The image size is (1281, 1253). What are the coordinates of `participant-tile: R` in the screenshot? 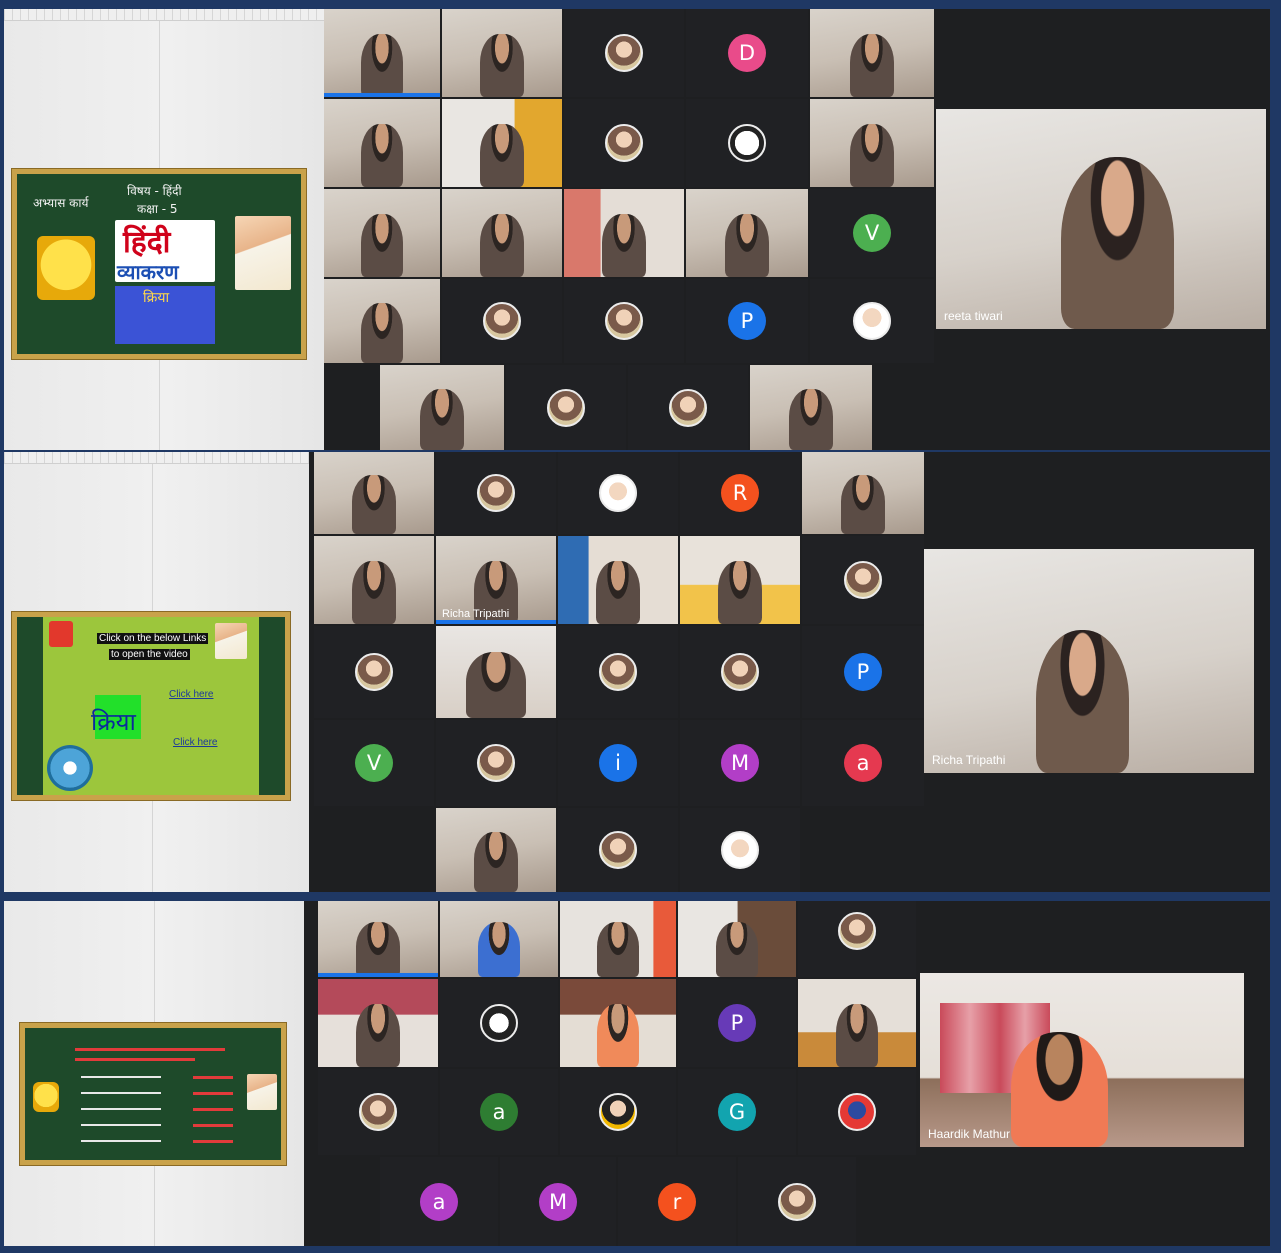 It's located at (740, 493).